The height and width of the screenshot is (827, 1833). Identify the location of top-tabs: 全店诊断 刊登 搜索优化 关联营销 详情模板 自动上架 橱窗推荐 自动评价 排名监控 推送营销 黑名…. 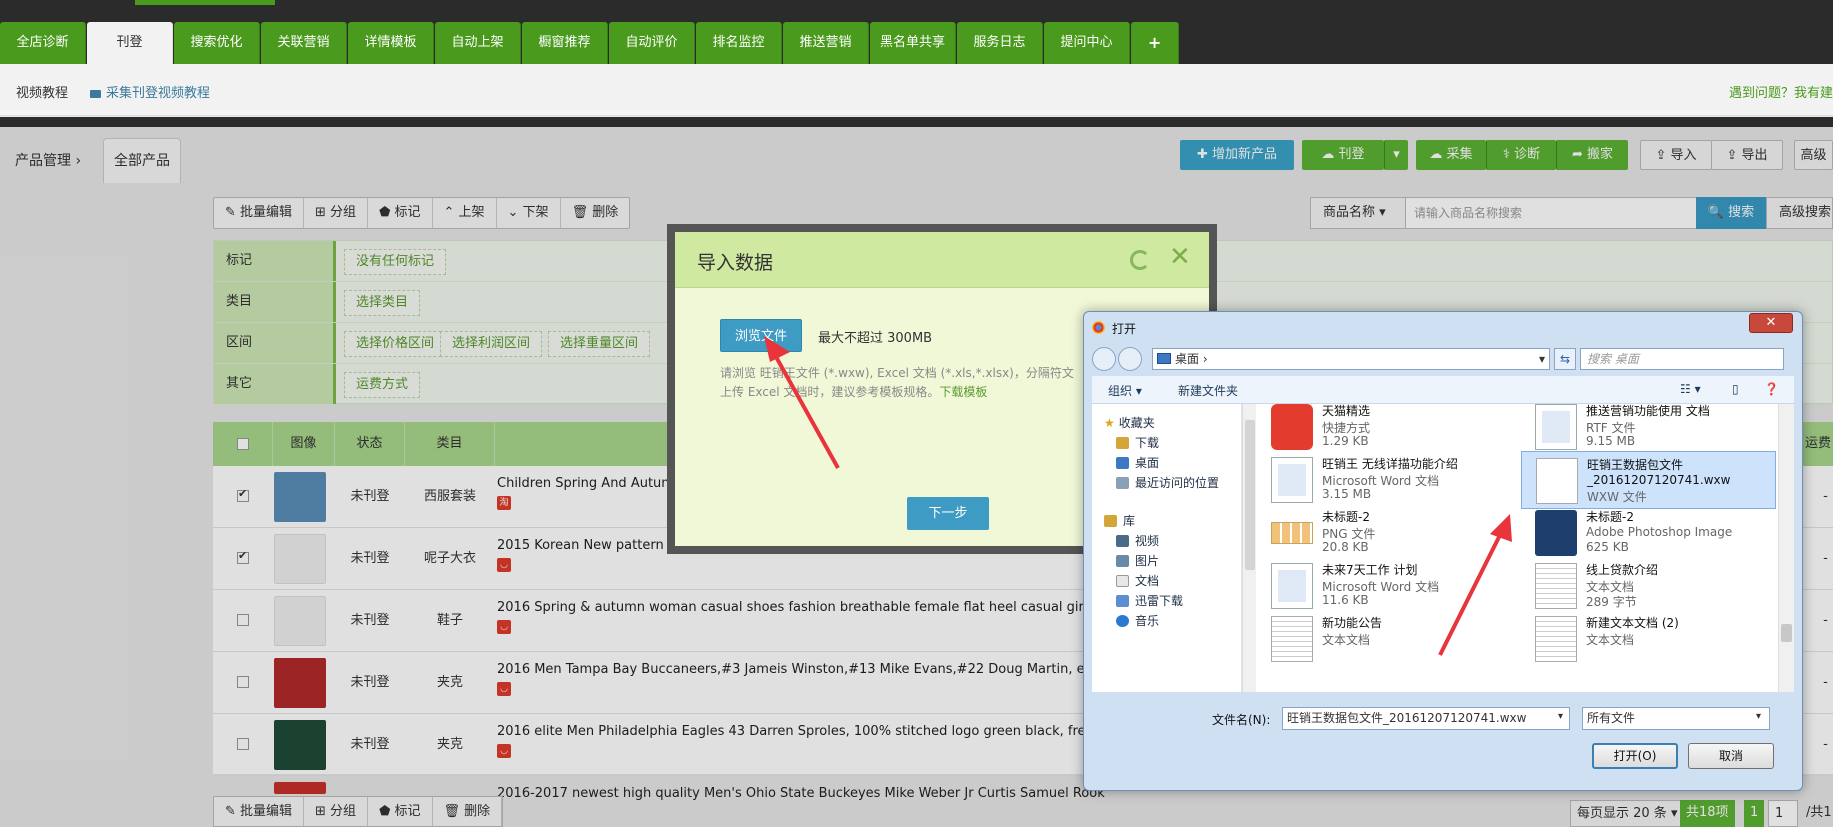
(590, 43).